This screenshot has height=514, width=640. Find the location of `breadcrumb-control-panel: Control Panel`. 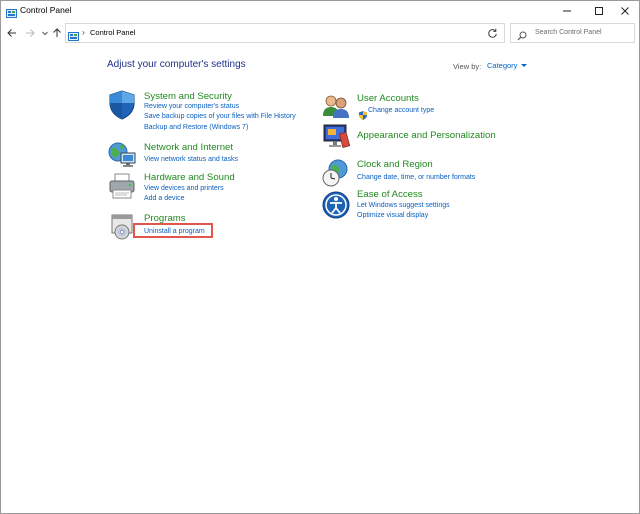

breadcrumb-control-panel: Control Panel is located at coordinates (112, 32).